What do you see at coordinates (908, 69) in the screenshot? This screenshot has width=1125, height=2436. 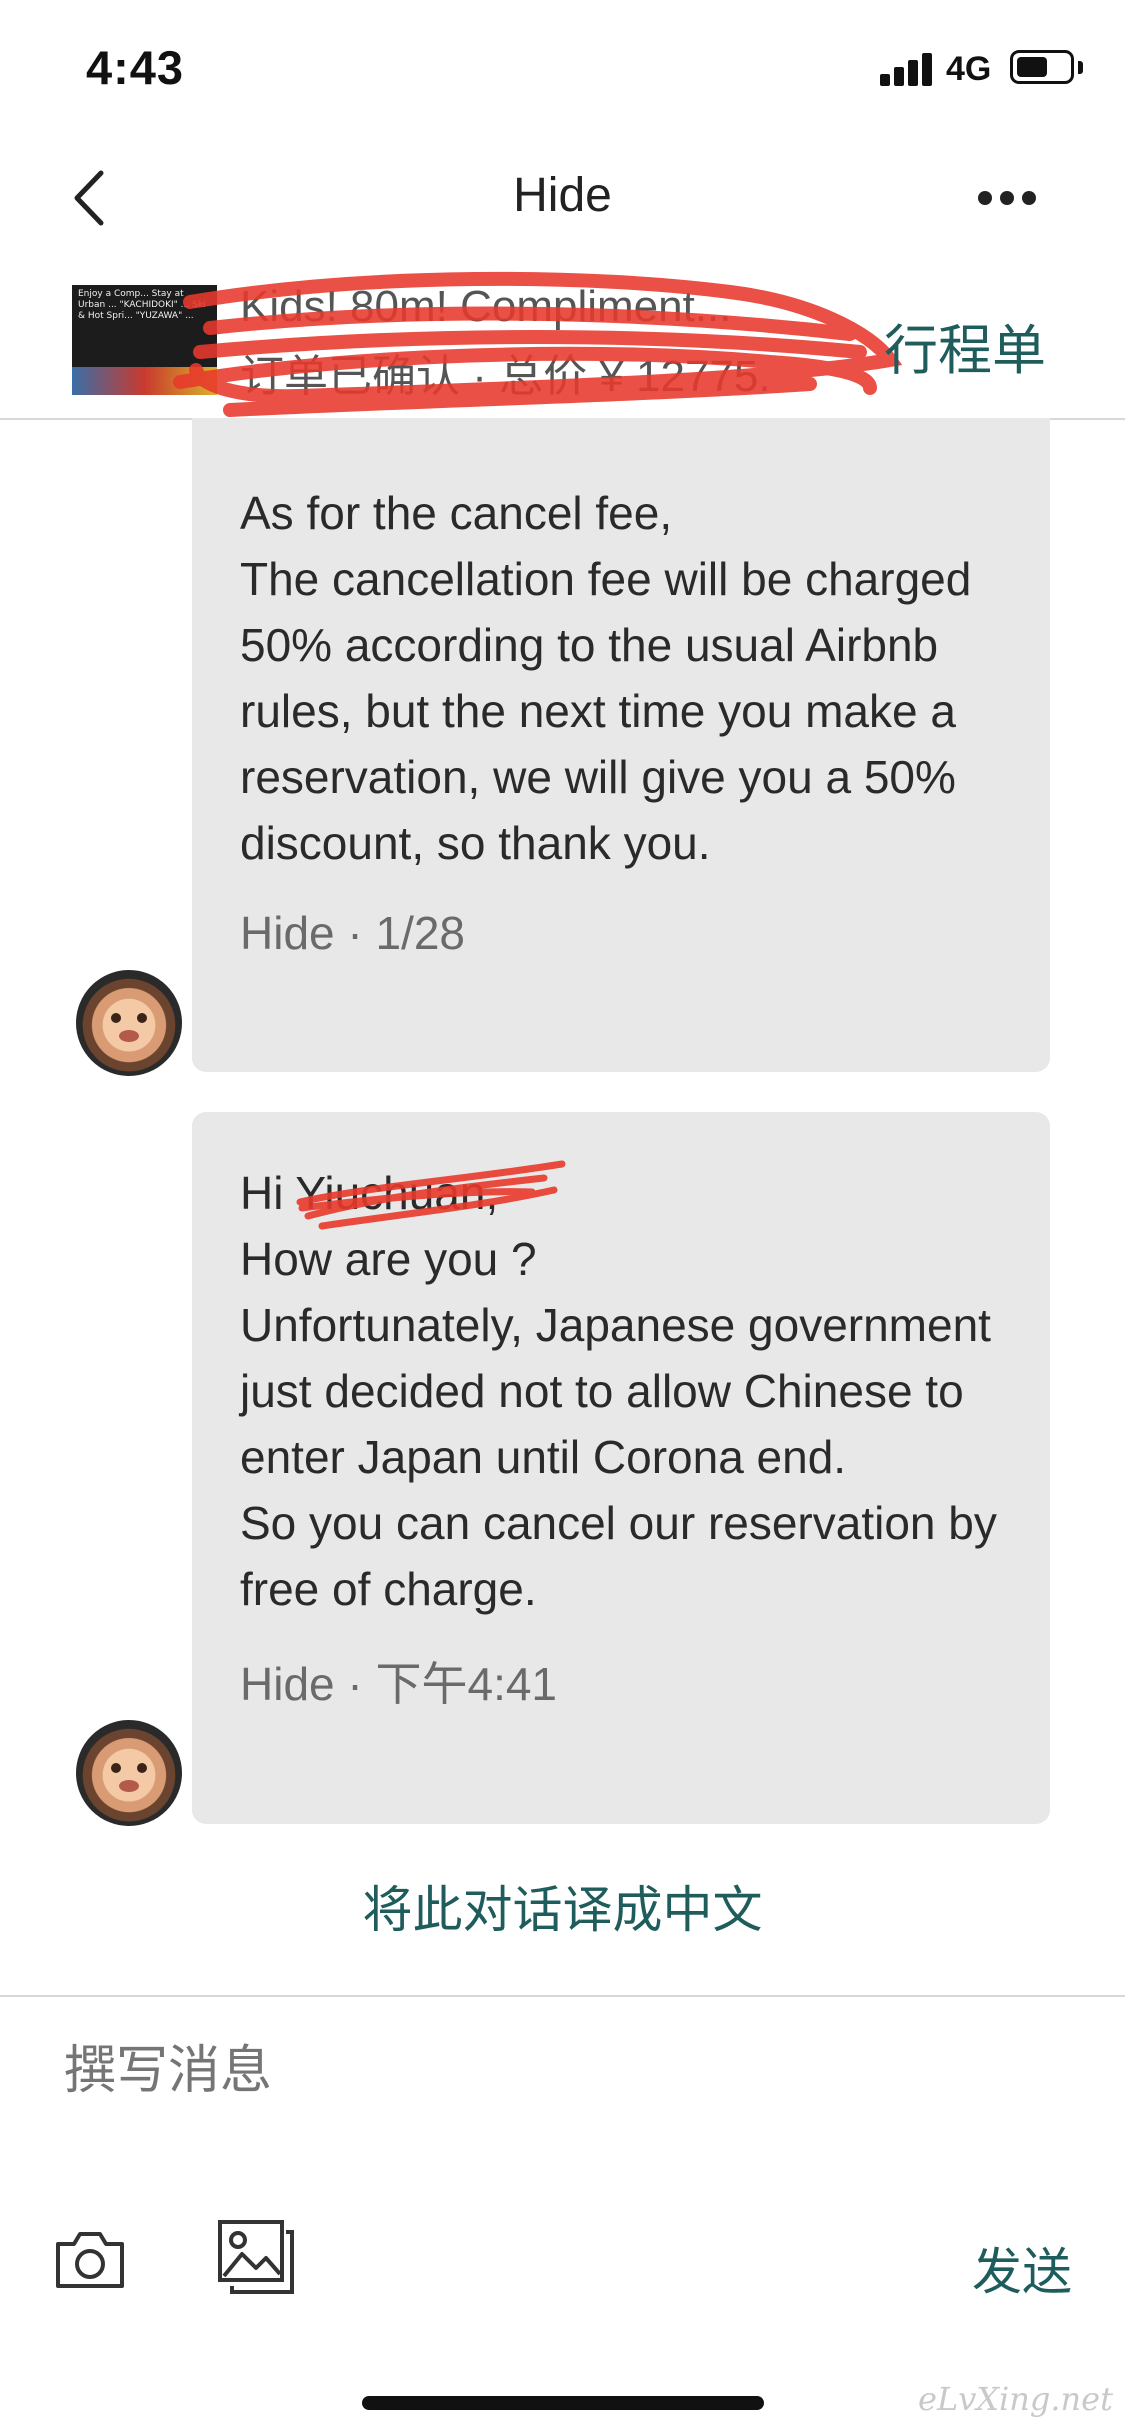 I see `signal-icon` at bounding box center [908, 69].